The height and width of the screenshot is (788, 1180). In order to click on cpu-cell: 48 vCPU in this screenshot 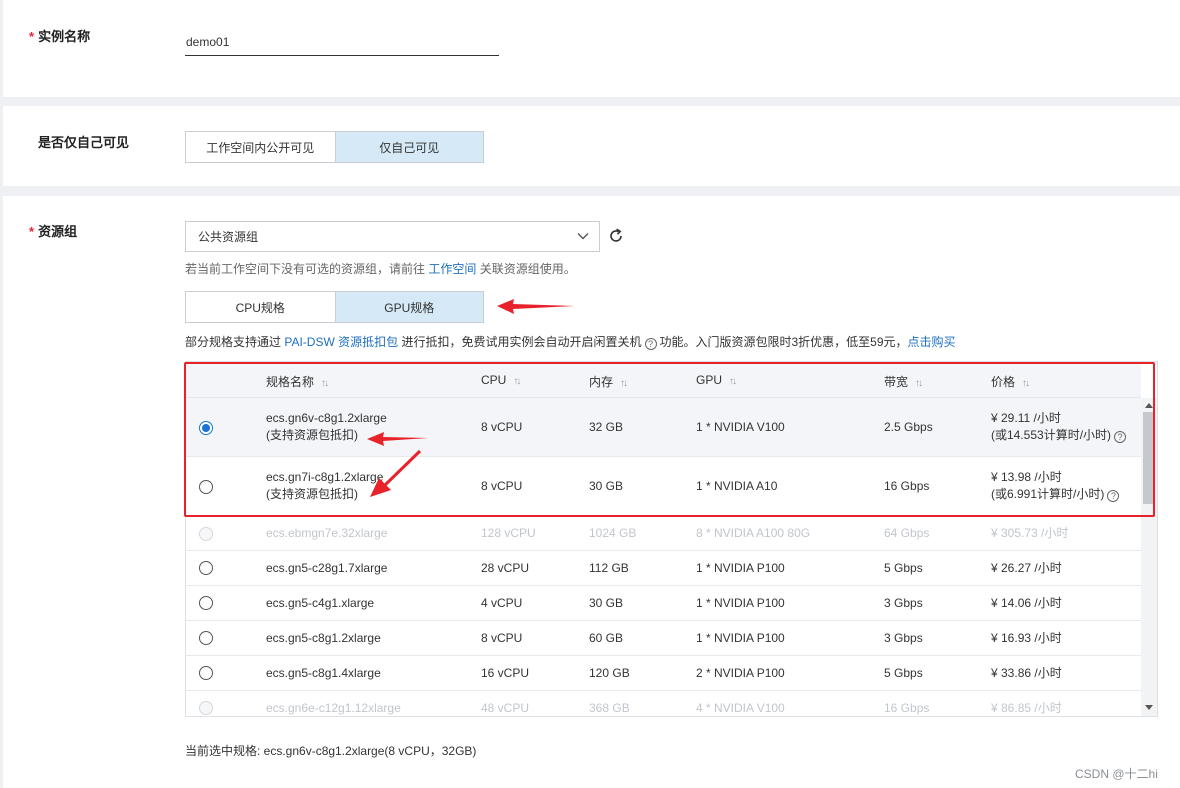, I will do `click(505, 708)`.